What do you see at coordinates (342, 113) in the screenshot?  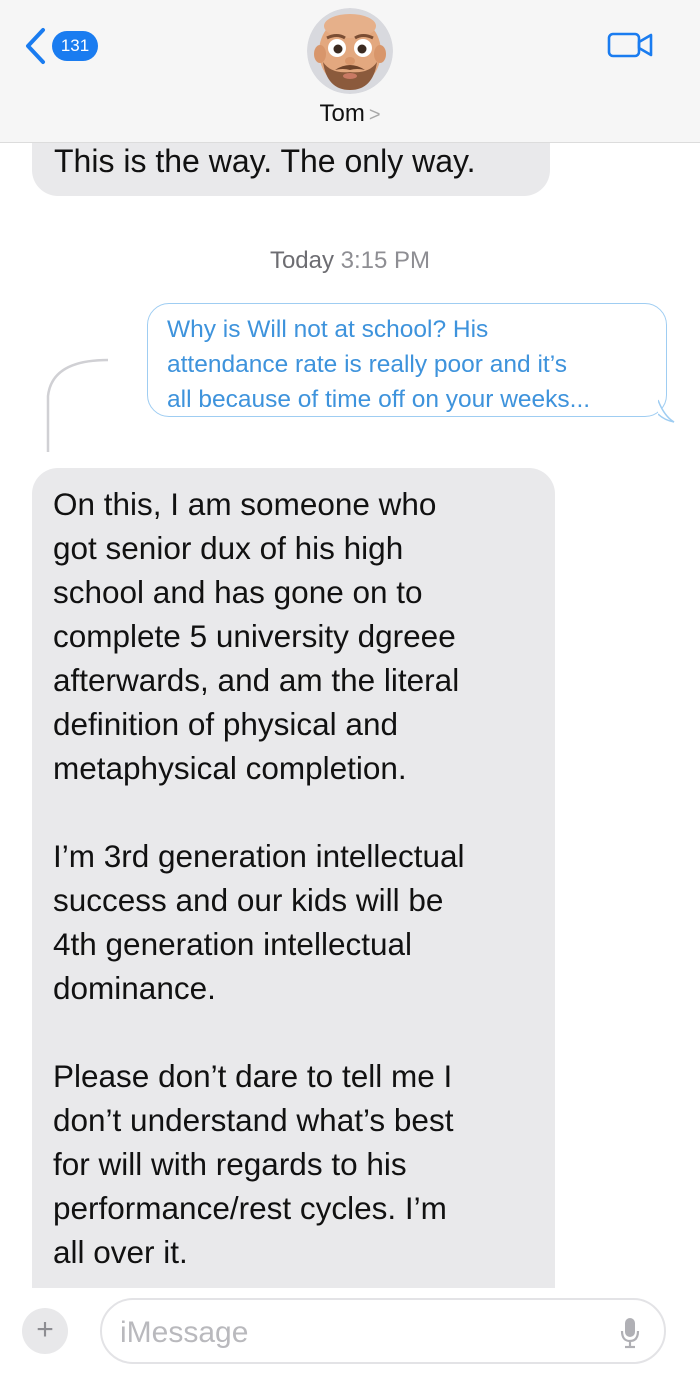 I see `contact-name: Tom` at bounding box center [342, 113].